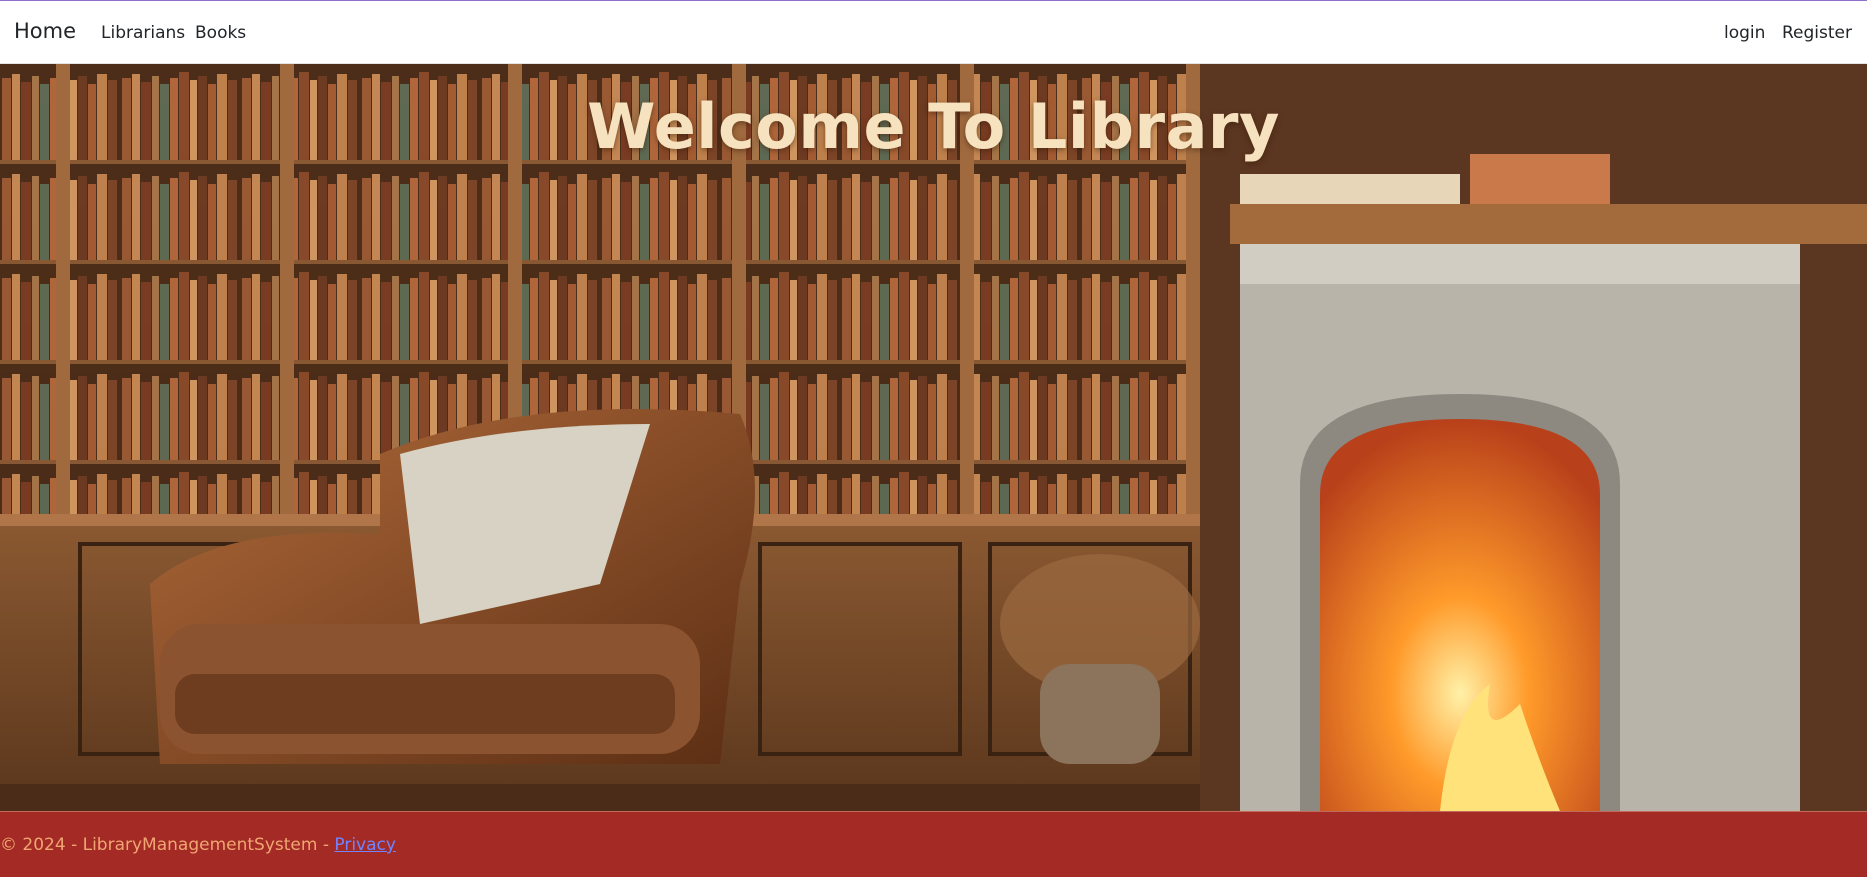  What do you see at coordinates (365, 845) in the screenshot?
I see `privacy-link: Privacy` at bounding box center [365, 845].